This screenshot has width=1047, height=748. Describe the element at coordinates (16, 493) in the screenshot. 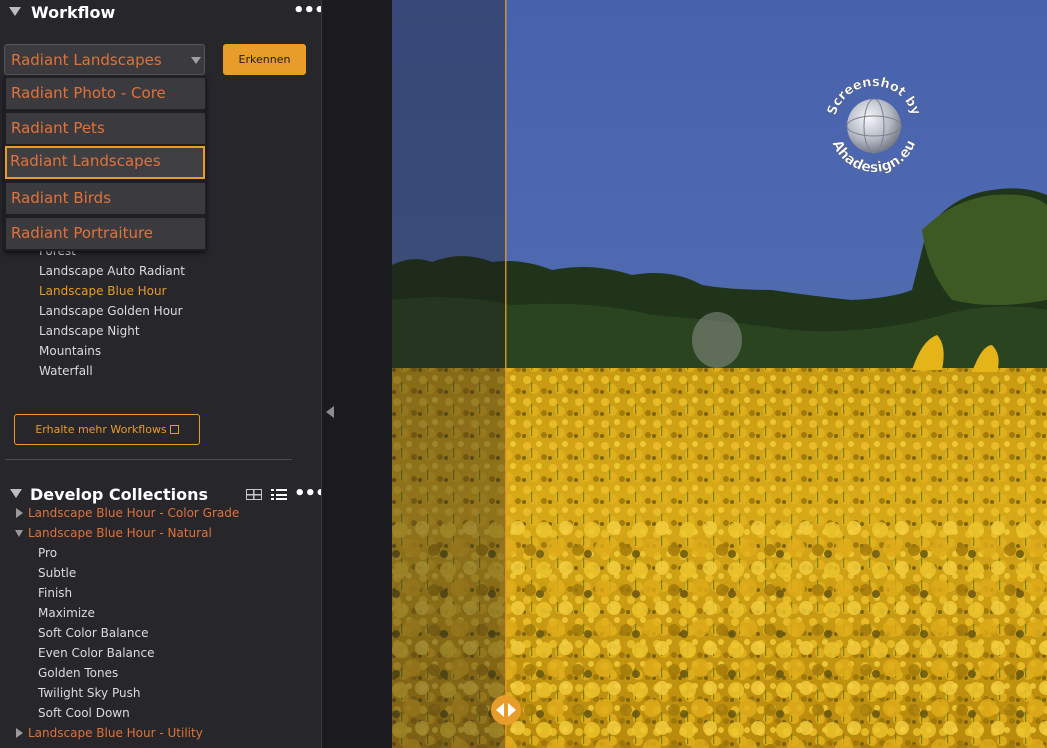

I see `collections-collapse-icon` at that location.